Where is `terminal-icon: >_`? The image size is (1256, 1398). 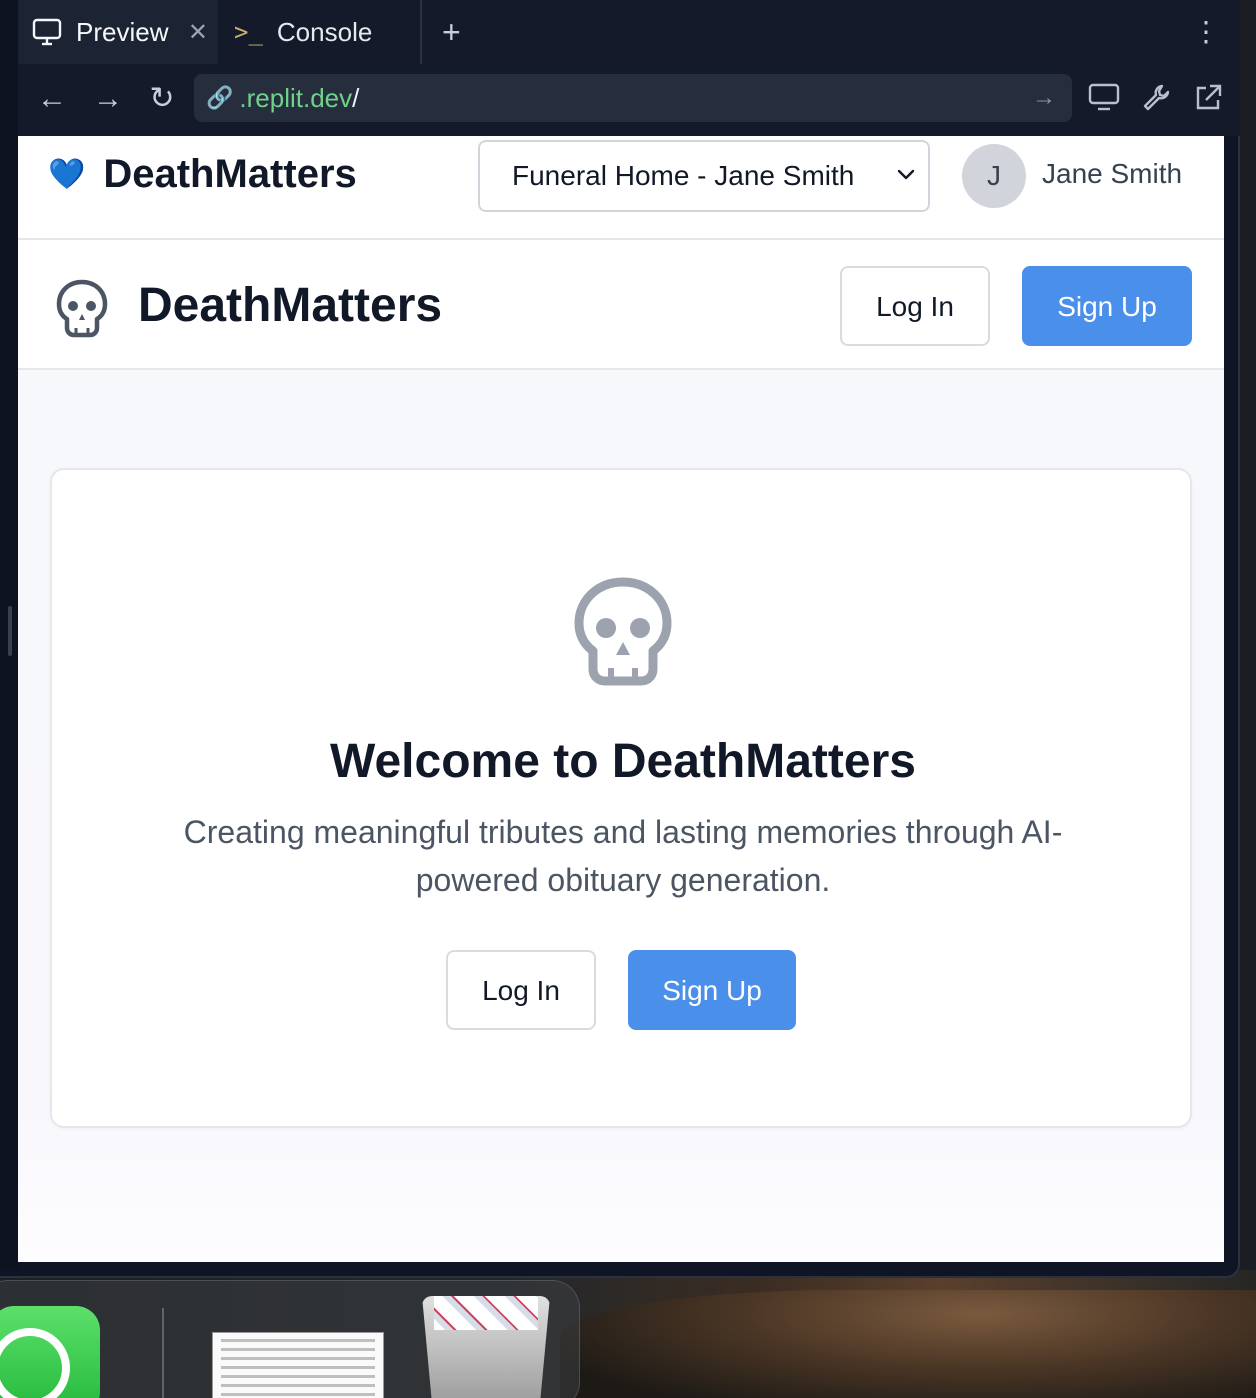
terminal-icon: >_ is located at coordinates (248, 32).